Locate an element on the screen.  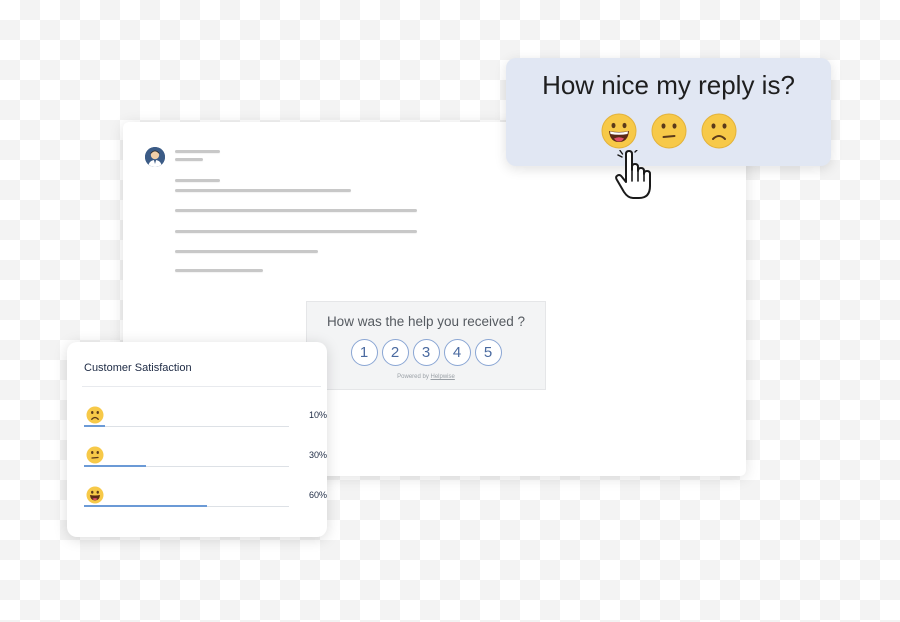
csat-percent: 10% is located at coordinates (317, 415).